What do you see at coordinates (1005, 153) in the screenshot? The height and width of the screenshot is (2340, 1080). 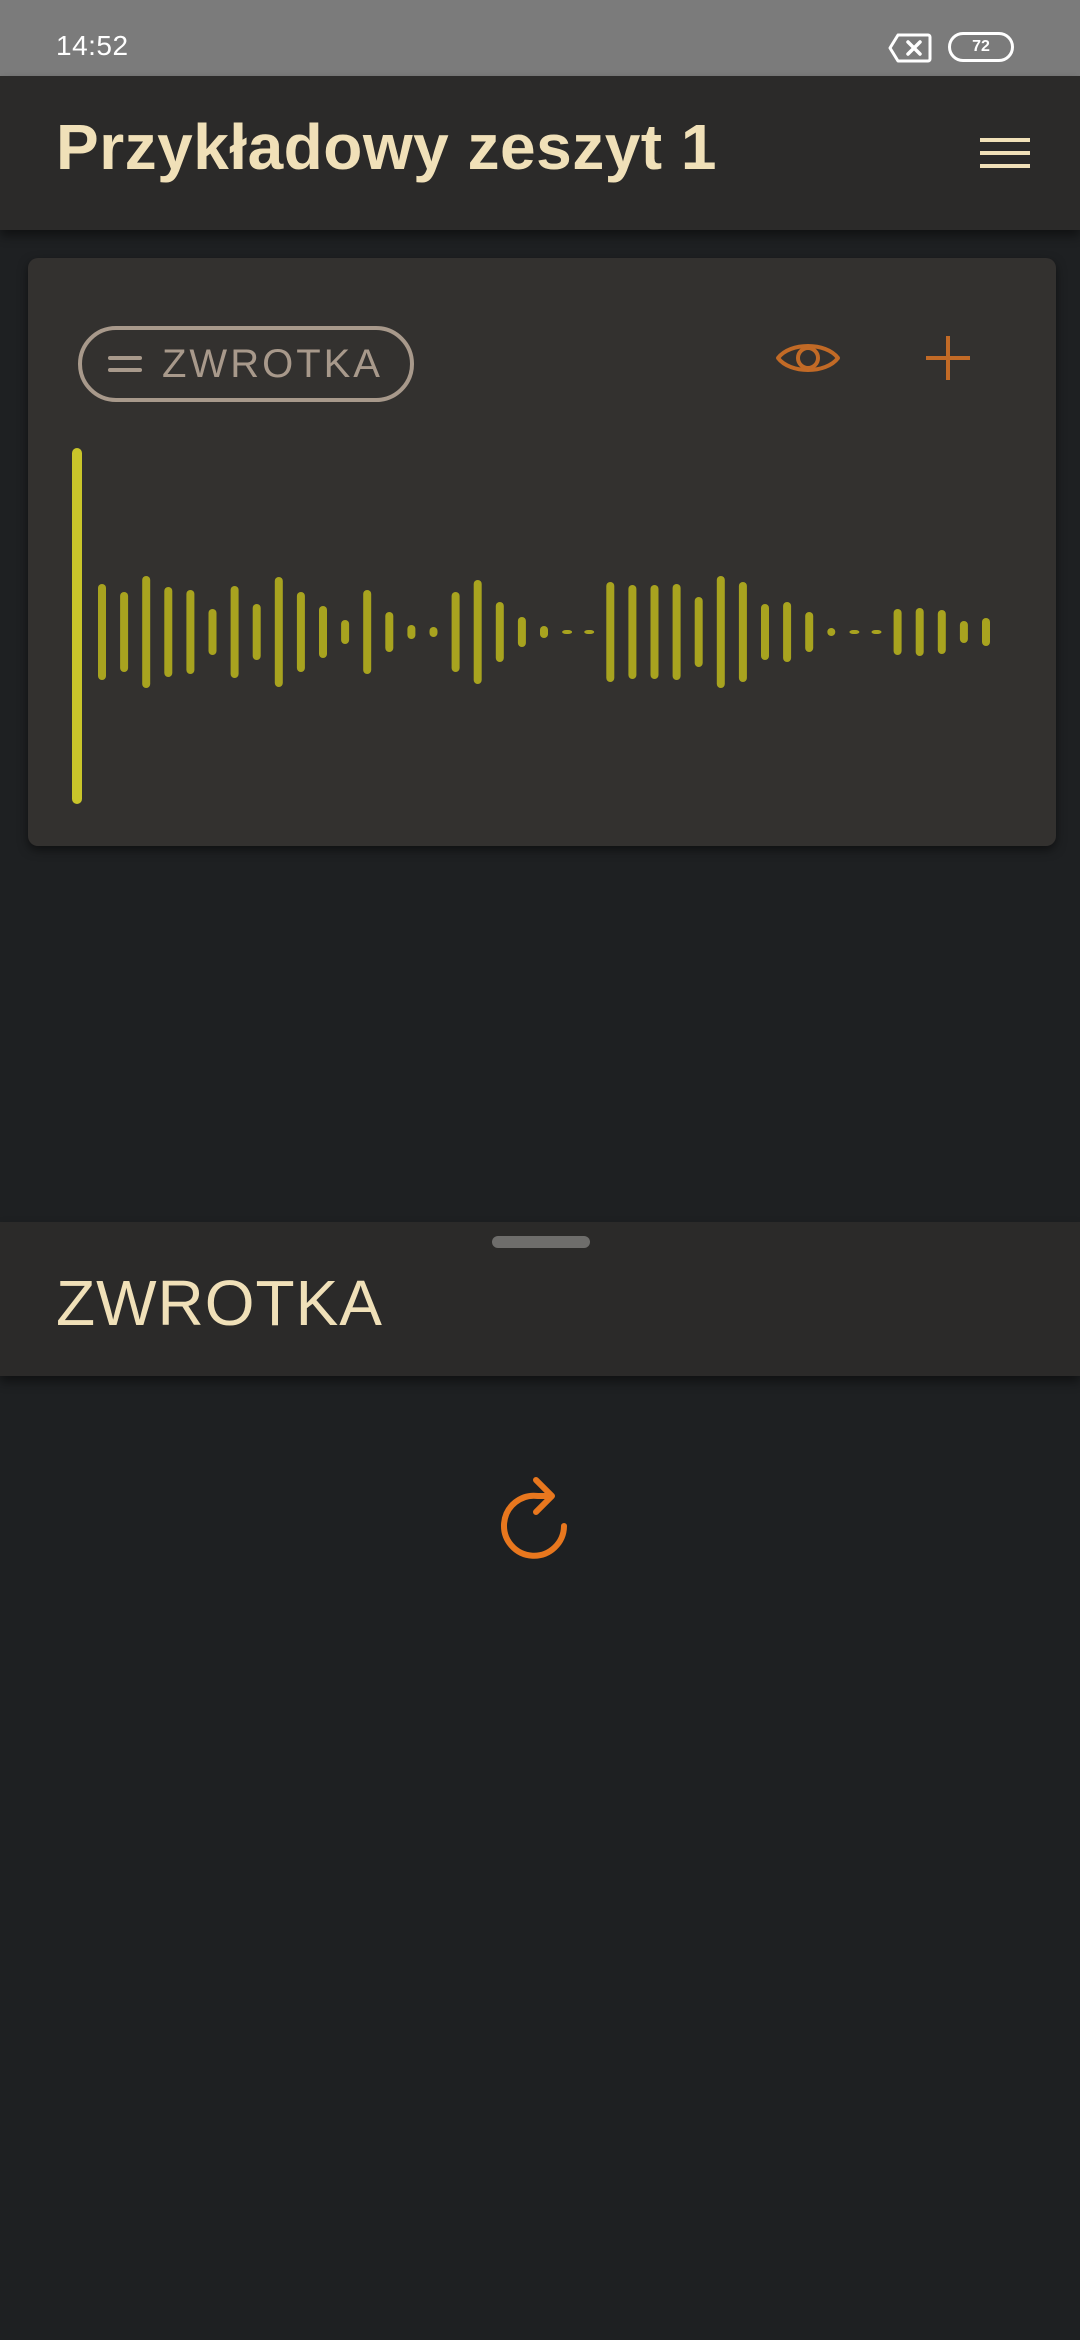 I see `hamburger-menu-icon` at bounding box center [1005, 153].